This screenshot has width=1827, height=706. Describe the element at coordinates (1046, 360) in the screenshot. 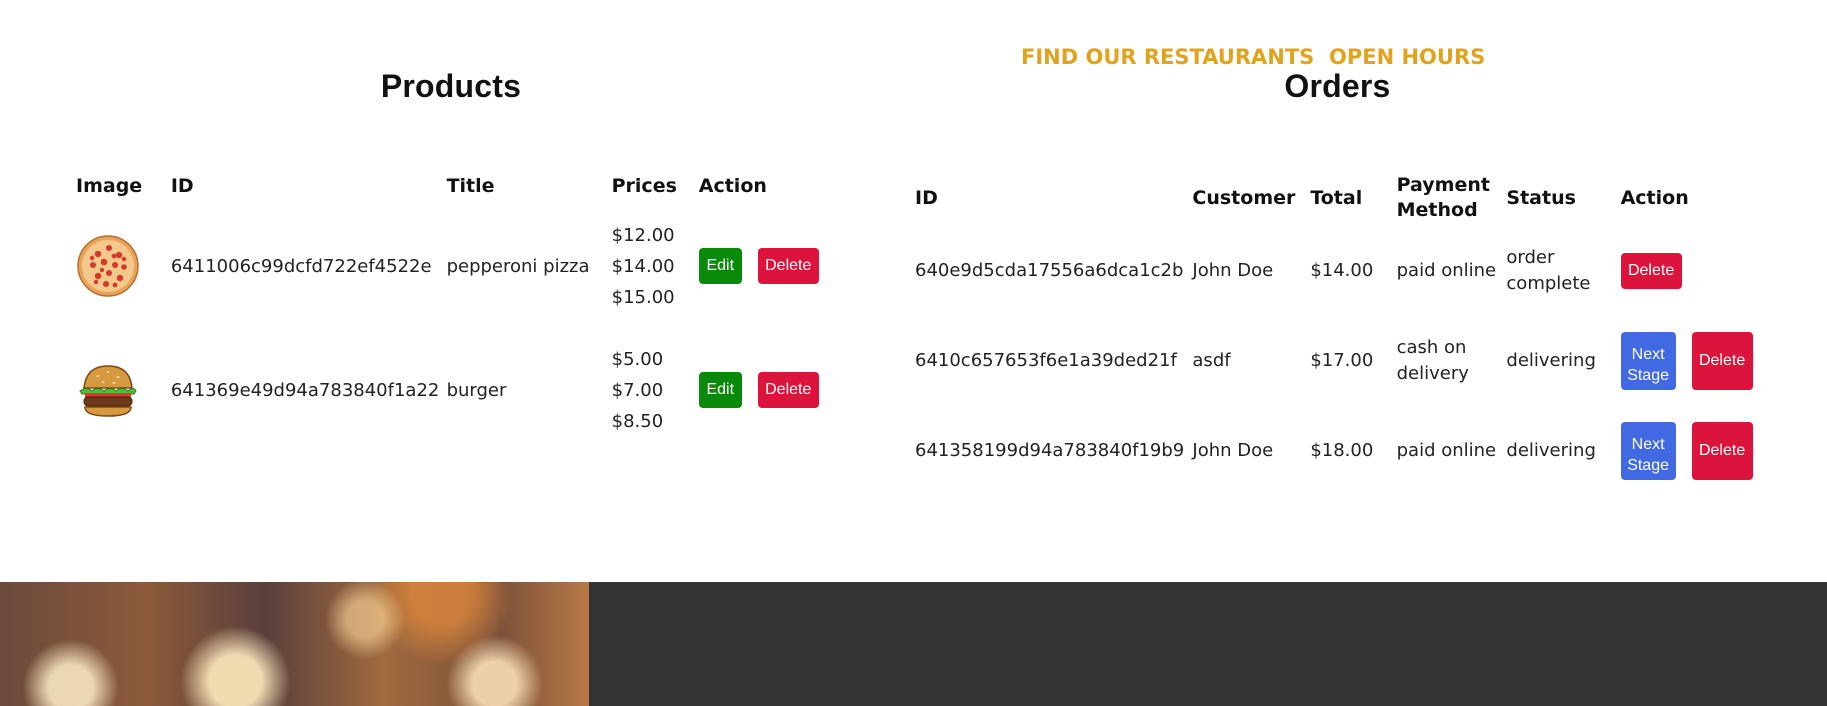

I see `order-id: 6410c657653f6e1a39ded21f` at that location.